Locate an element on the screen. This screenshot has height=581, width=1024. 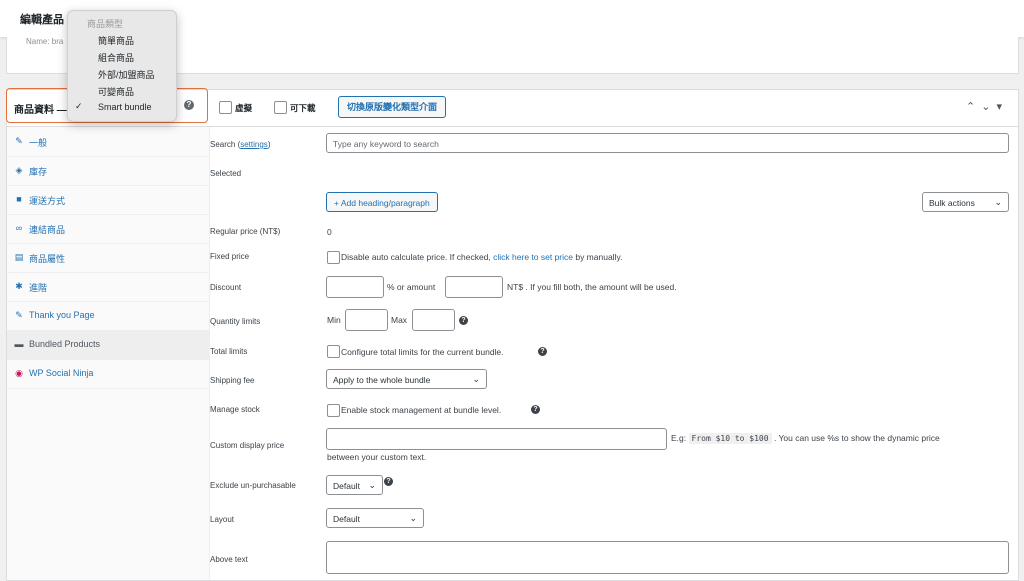
max-label: Max is located at coordinates (399, 320).